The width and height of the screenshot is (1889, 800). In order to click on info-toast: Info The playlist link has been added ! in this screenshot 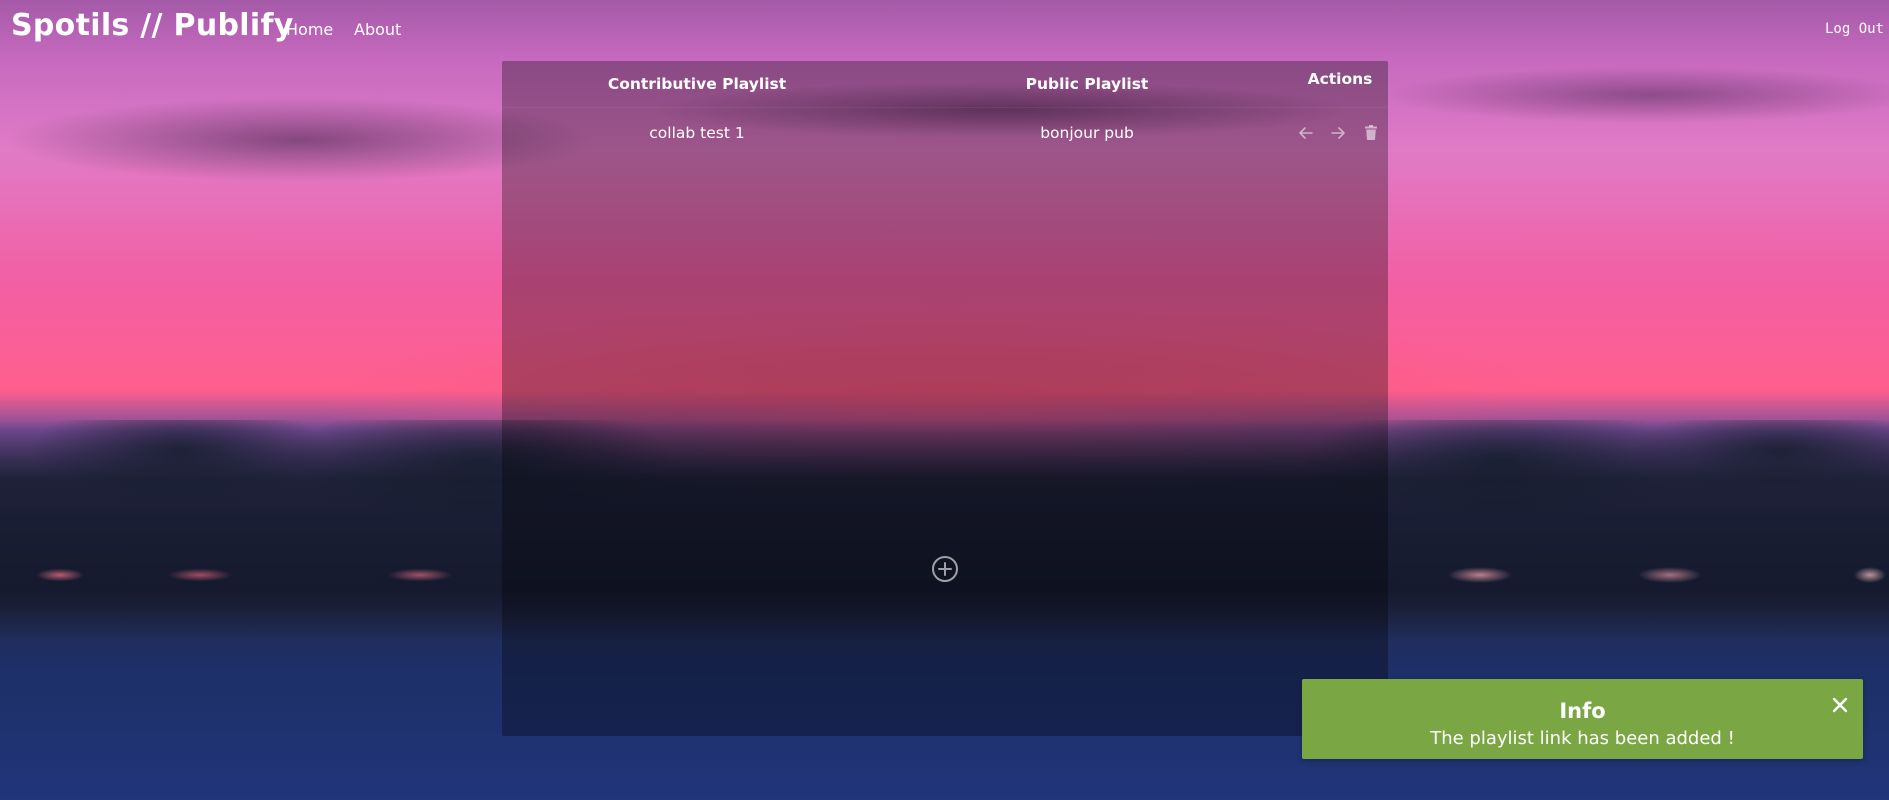, I will do `click(1582, 719)`.